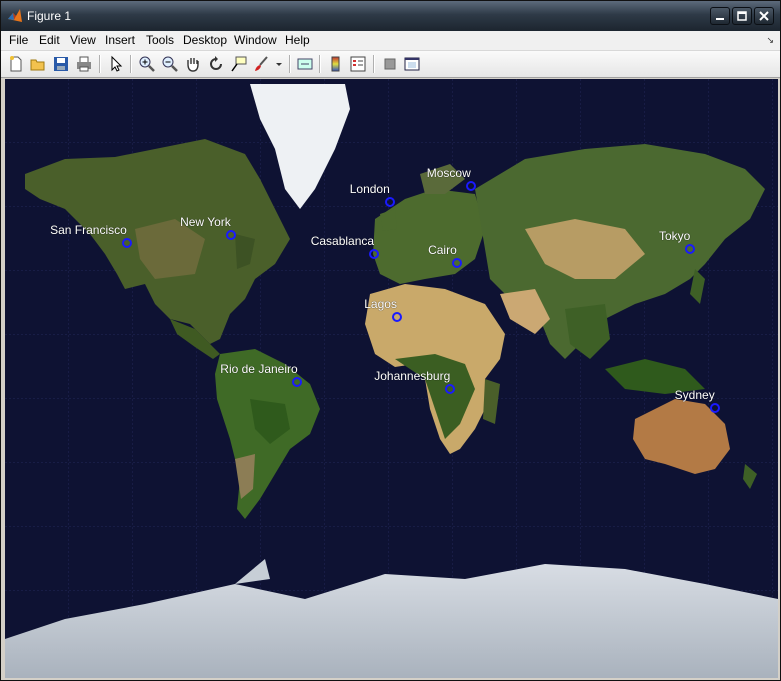 This screenshot has width=781, height=681. I want to click on city-label: Moscow, so click(448, 173).